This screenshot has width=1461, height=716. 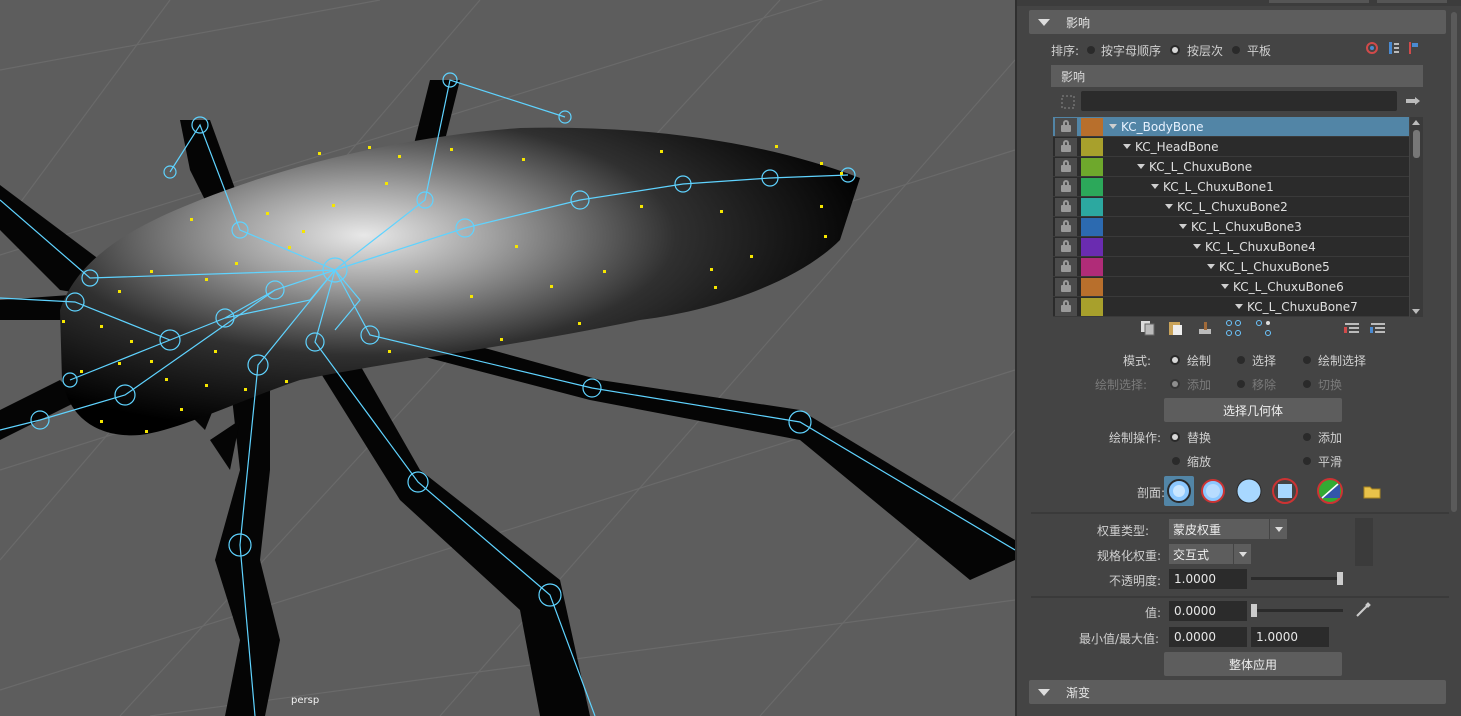 I want to click on joint-row: KC_L_ChuxuBone7, so click(x=1231, y=307).